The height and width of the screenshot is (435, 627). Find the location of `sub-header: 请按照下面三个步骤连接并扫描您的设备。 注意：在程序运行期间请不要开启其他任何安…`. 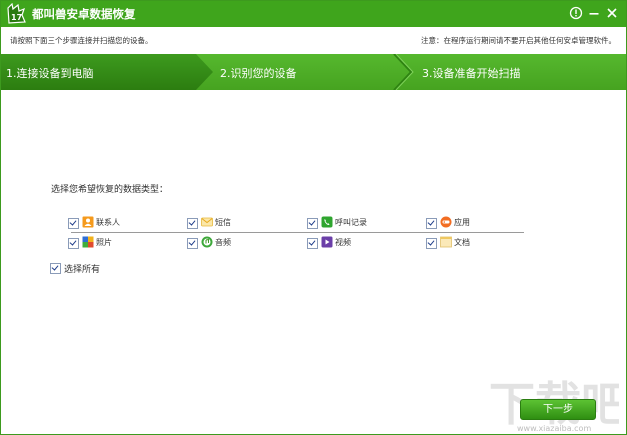

sub-header: 请按照下面三个步骤连接并扫描您的设备。 注意：在程序运行期间请不要开启其他任何安… is located at coordinates (313, 40).